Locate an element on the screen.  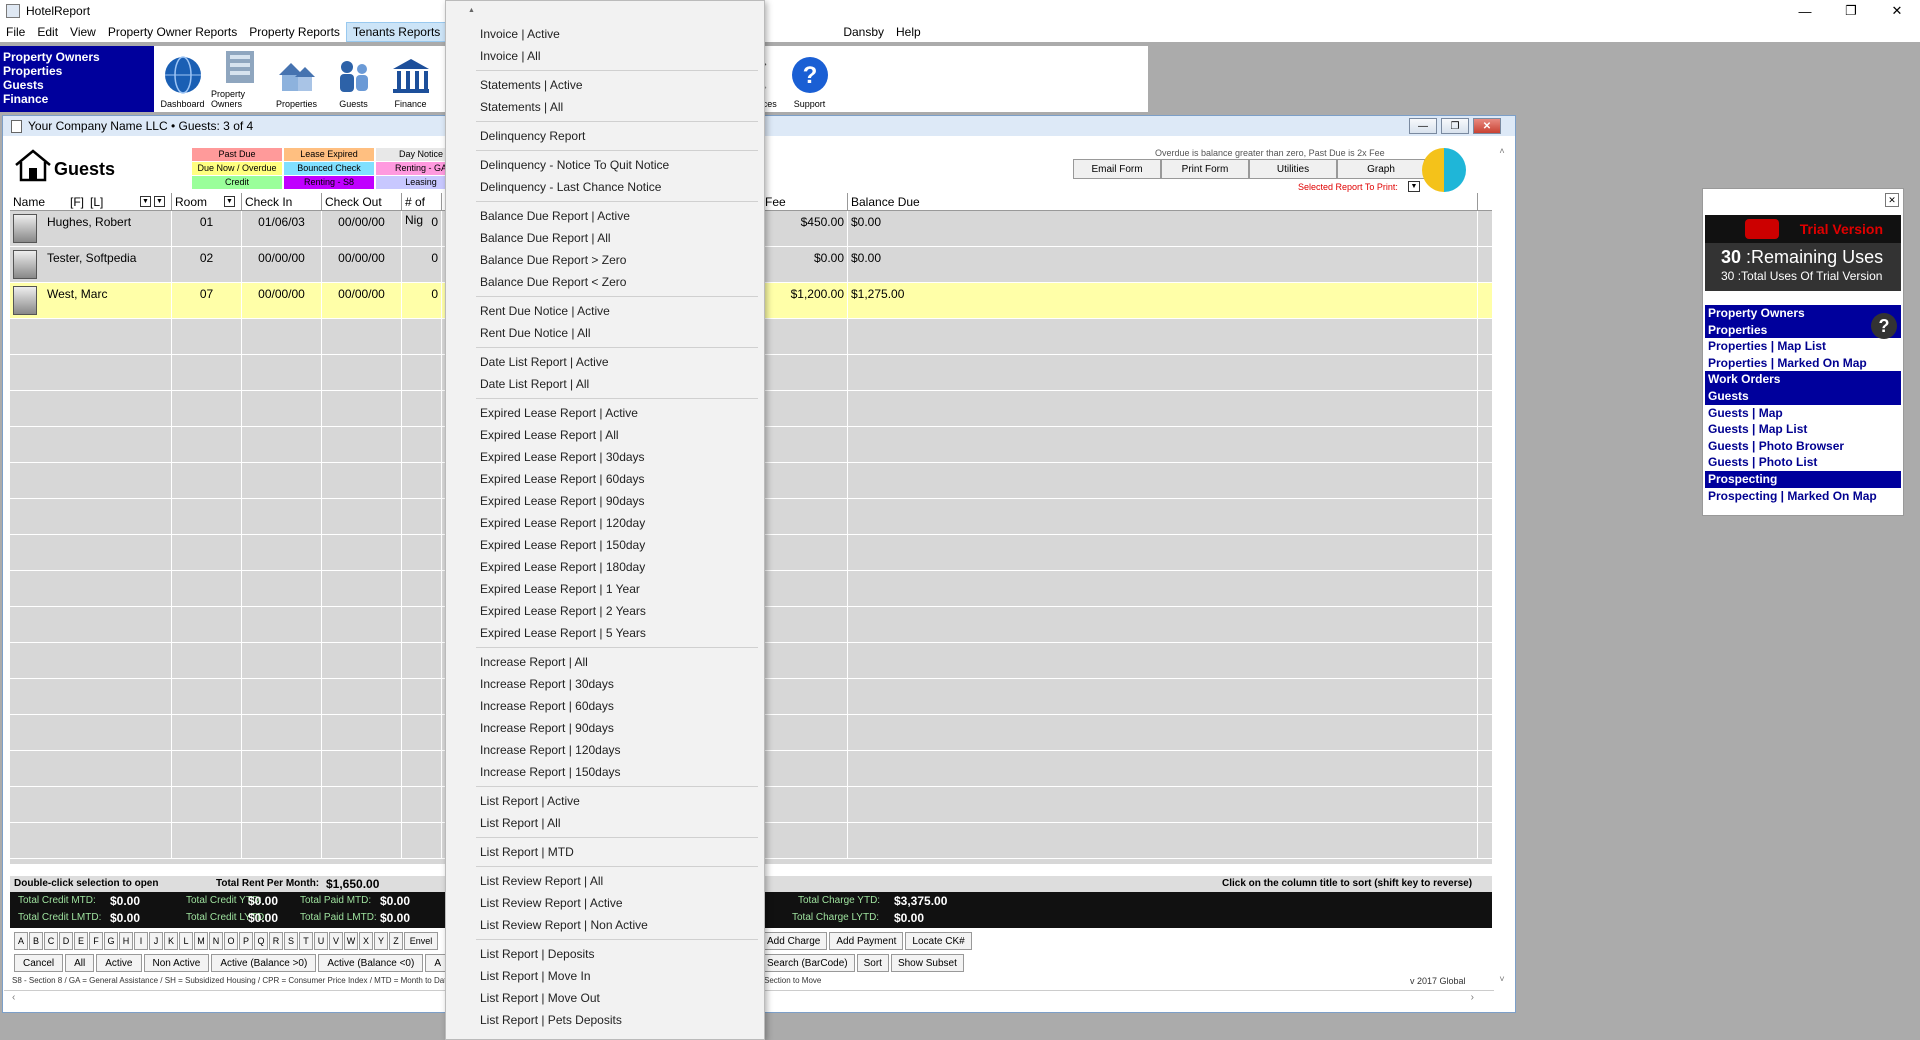
print-form-button: Print Form is located at coordinates (1205, 169).